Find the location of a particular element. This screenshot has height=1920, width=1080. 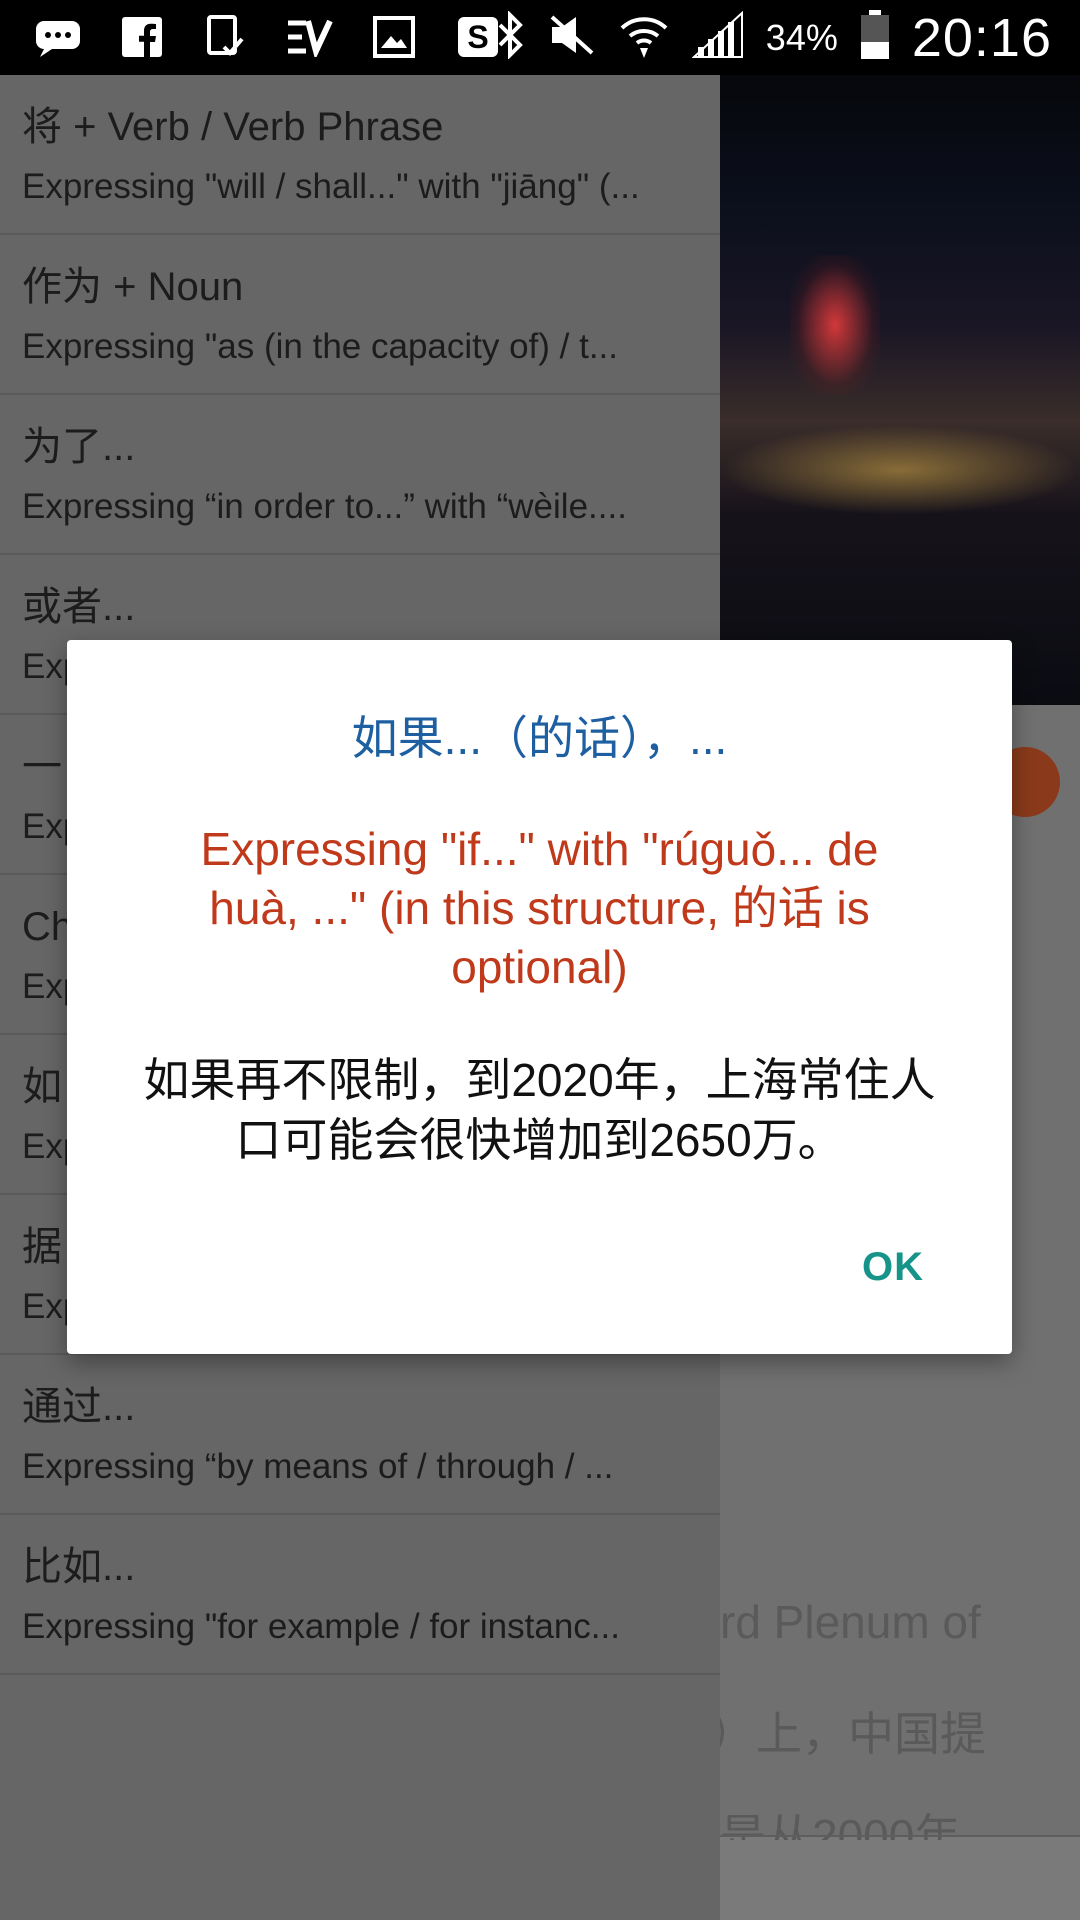

system-icons: 34% 20:16 is located at coordinates (774, 37).